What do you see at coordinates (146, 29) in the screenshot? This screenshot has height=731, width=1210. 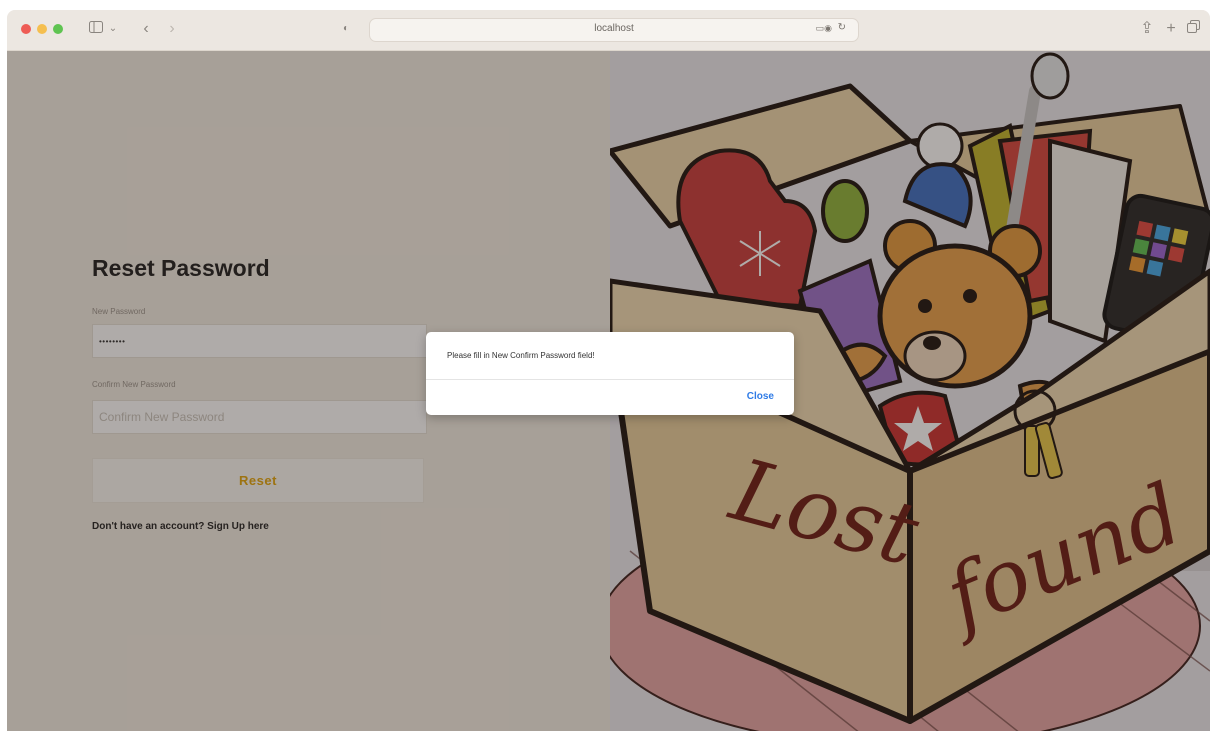 I see `back-icon: ‹` at bounding box center [146, 29].